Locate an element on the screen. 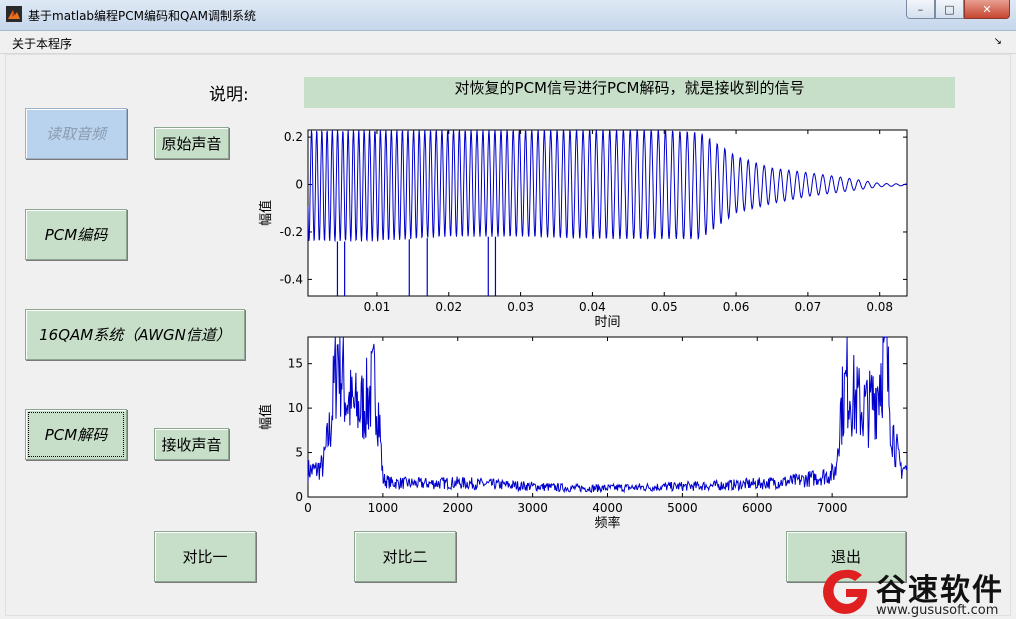 The width and height of the screenshot is (1016, 619). spectrum-chart-y-tick-label: 5 is located at coordinates (299, 453).